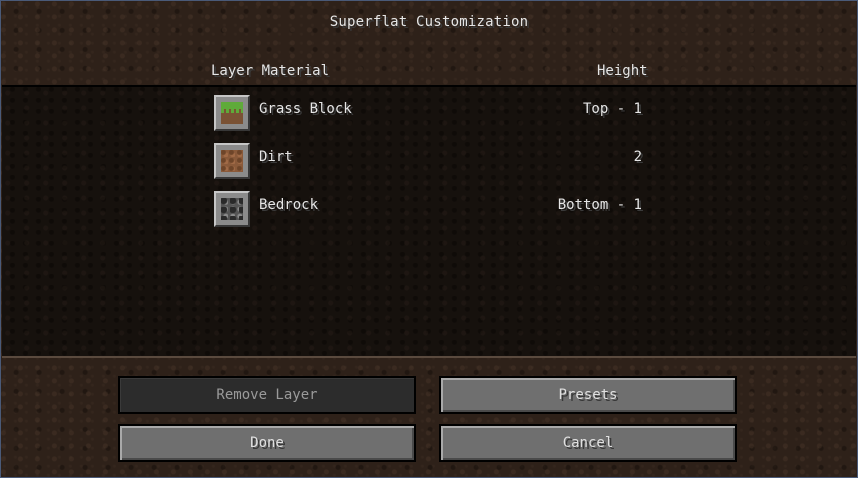  I want to click on layer-row-dirt: Dirt 2, so click(429, 157).